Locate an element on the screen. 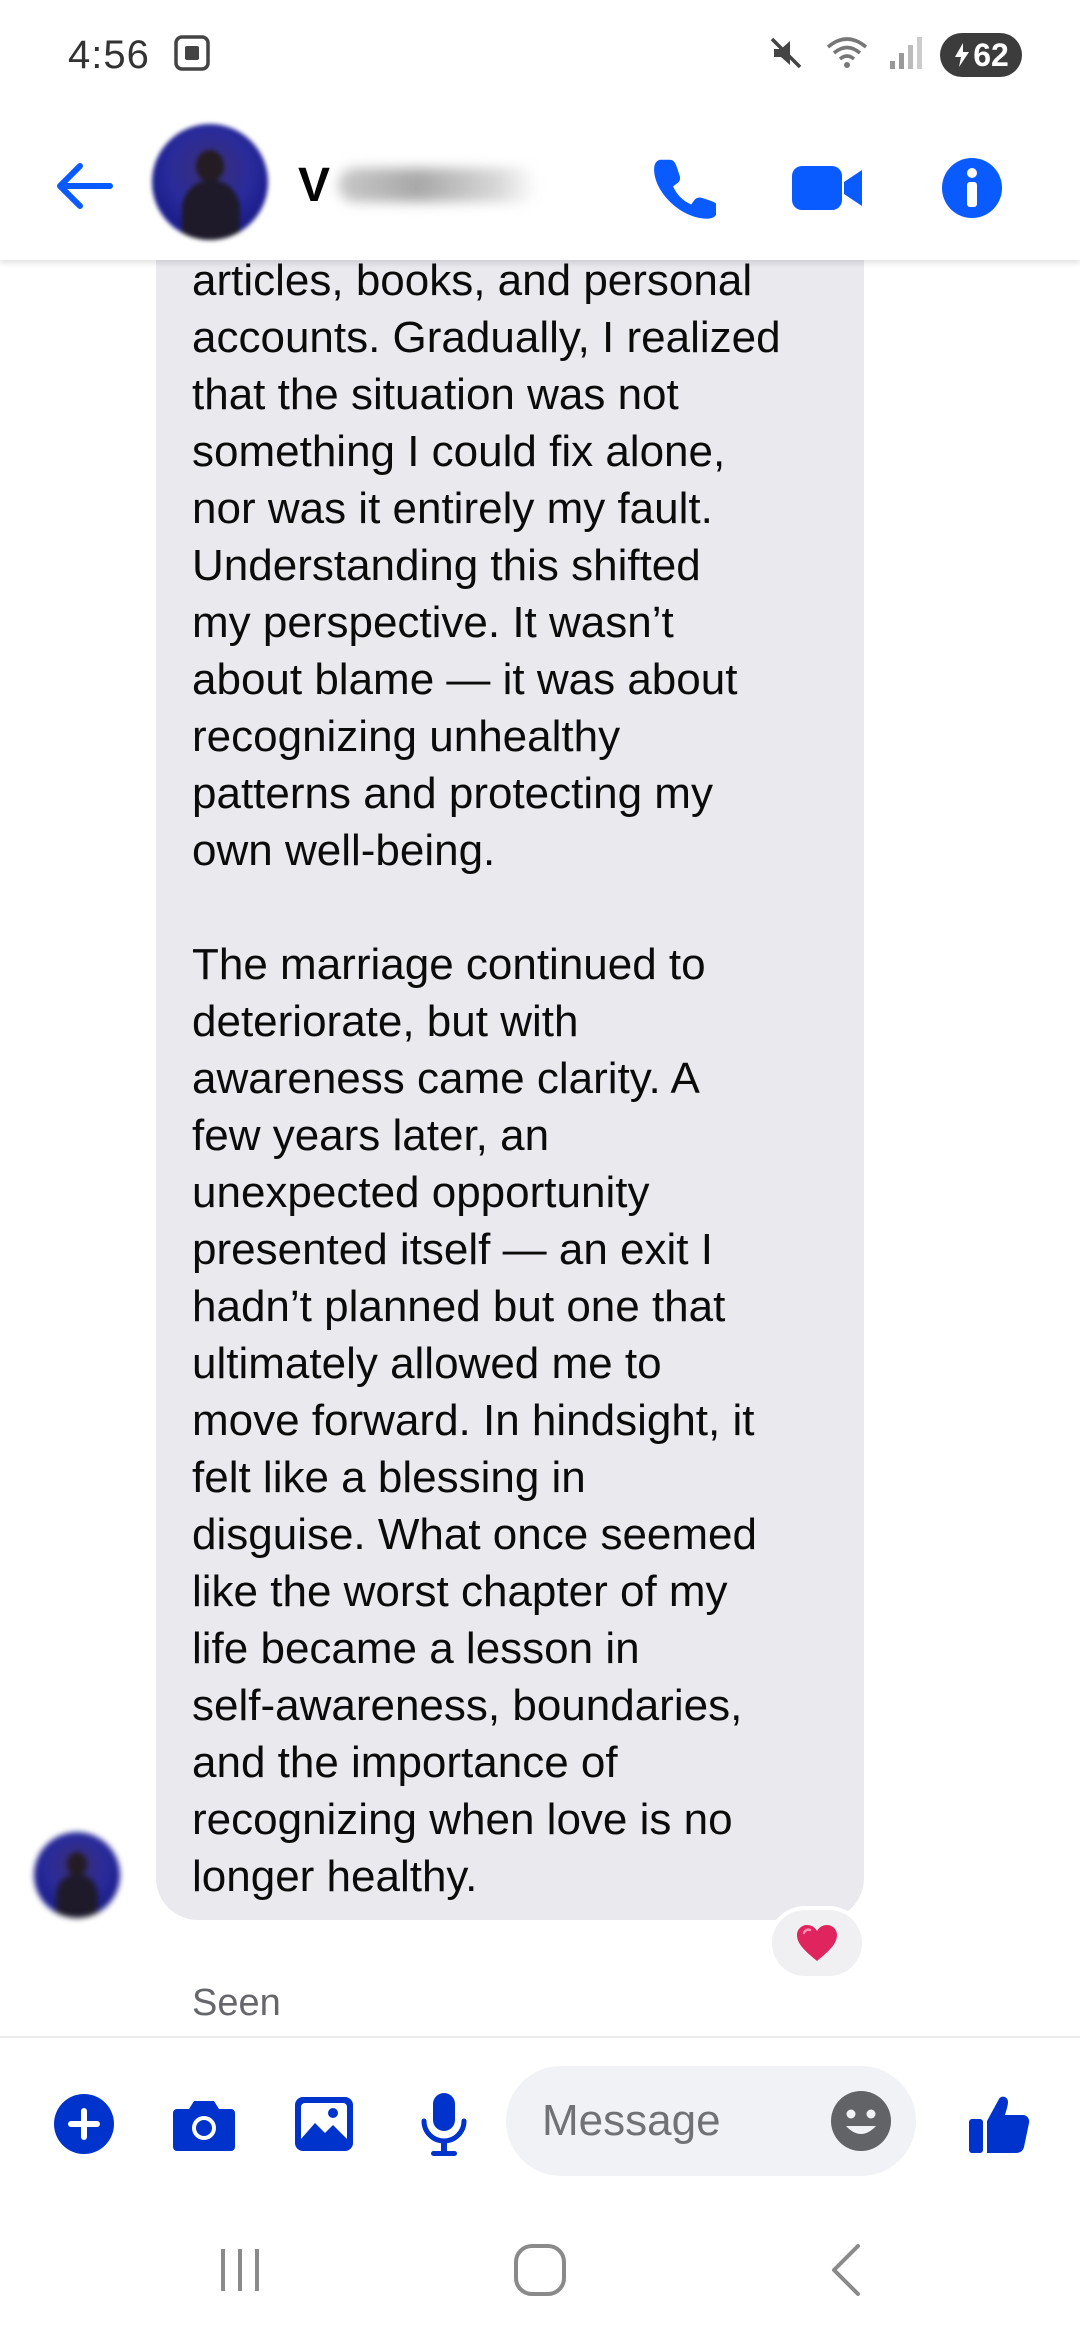 This screenshot has width=1080, height=2340. chat-header: V is located at coordinates (540, 185).